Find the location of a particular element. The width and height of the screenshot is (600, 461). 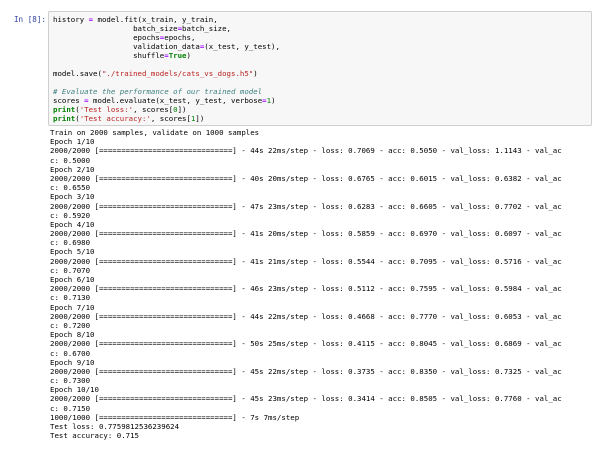

code-line: print('Test accuracy:', scores[1]) is located at coordinates (320, 118).